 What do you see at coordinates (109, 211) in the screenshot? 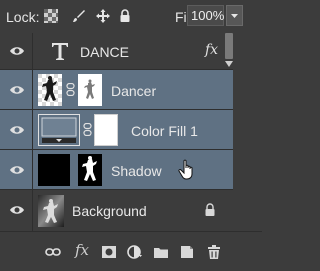
I see `layer-name: Background` at bounding box center [109, 211].